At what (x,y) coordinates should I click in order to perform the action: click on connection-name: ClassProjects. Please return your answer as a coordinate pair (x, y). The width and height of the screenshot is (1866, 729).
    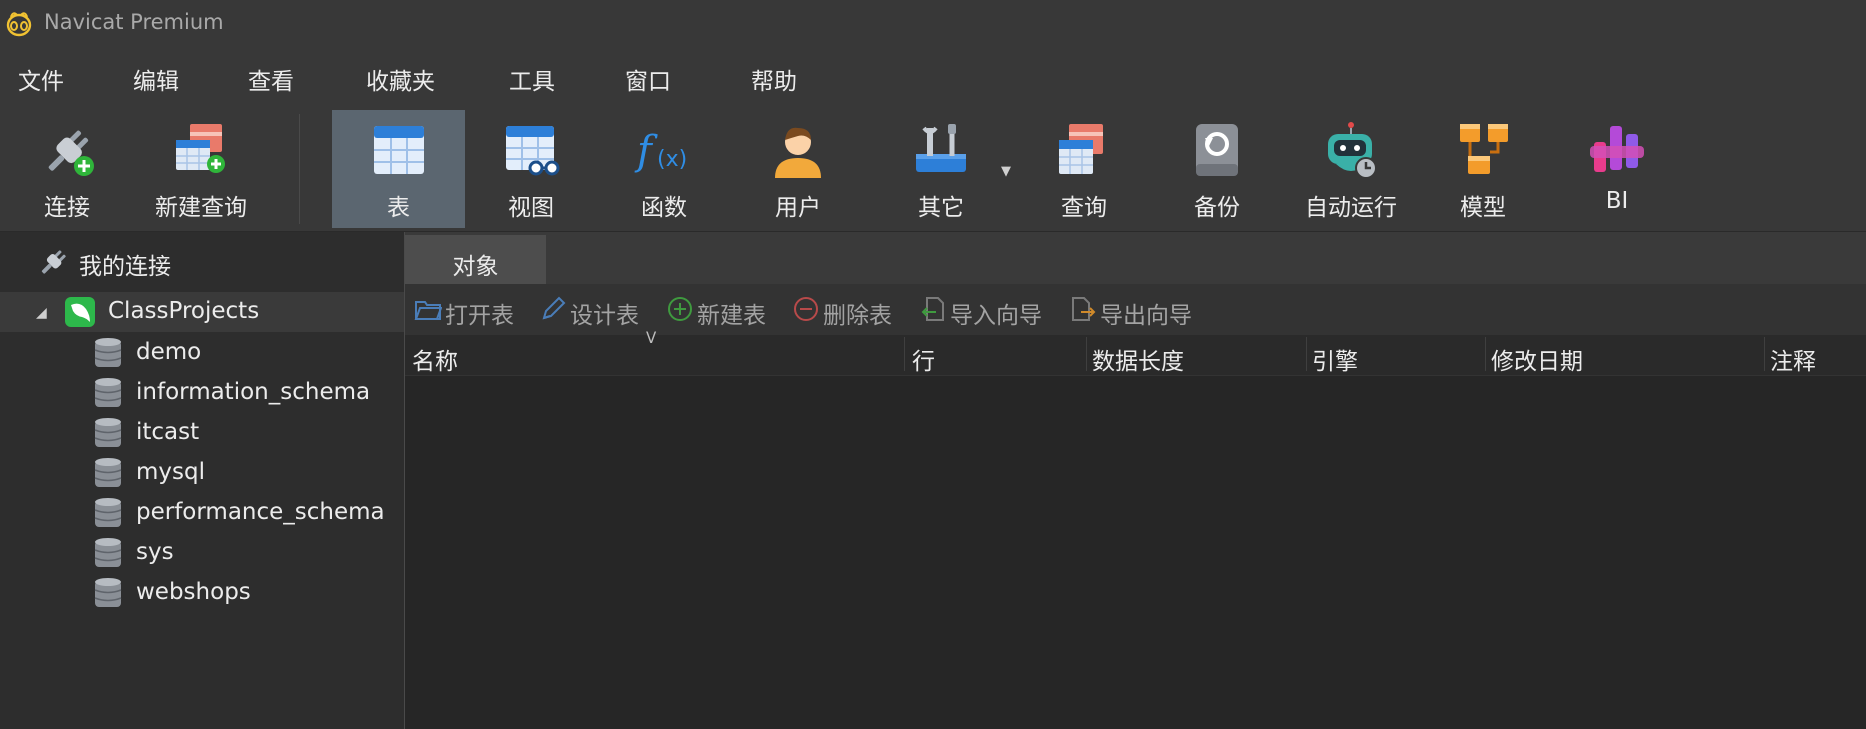
    Looking at the image, I should click on (184, 311).